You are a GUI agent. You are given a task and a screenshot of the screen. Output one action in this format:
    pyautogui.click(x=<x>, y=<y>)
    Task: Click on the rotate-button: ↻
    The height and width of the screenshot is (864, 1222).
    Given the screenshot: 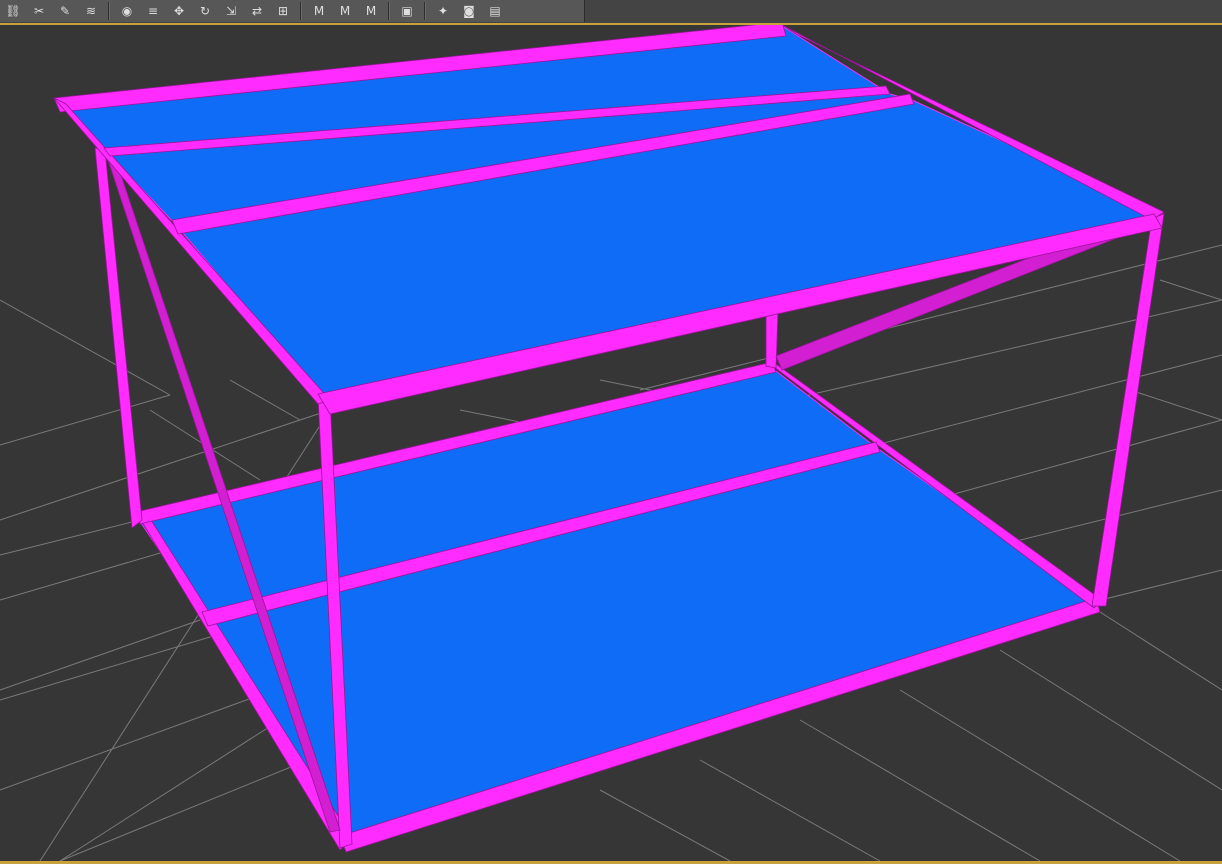 What is the action you would take?
    pyautogui.click(x=205, y=11)
    